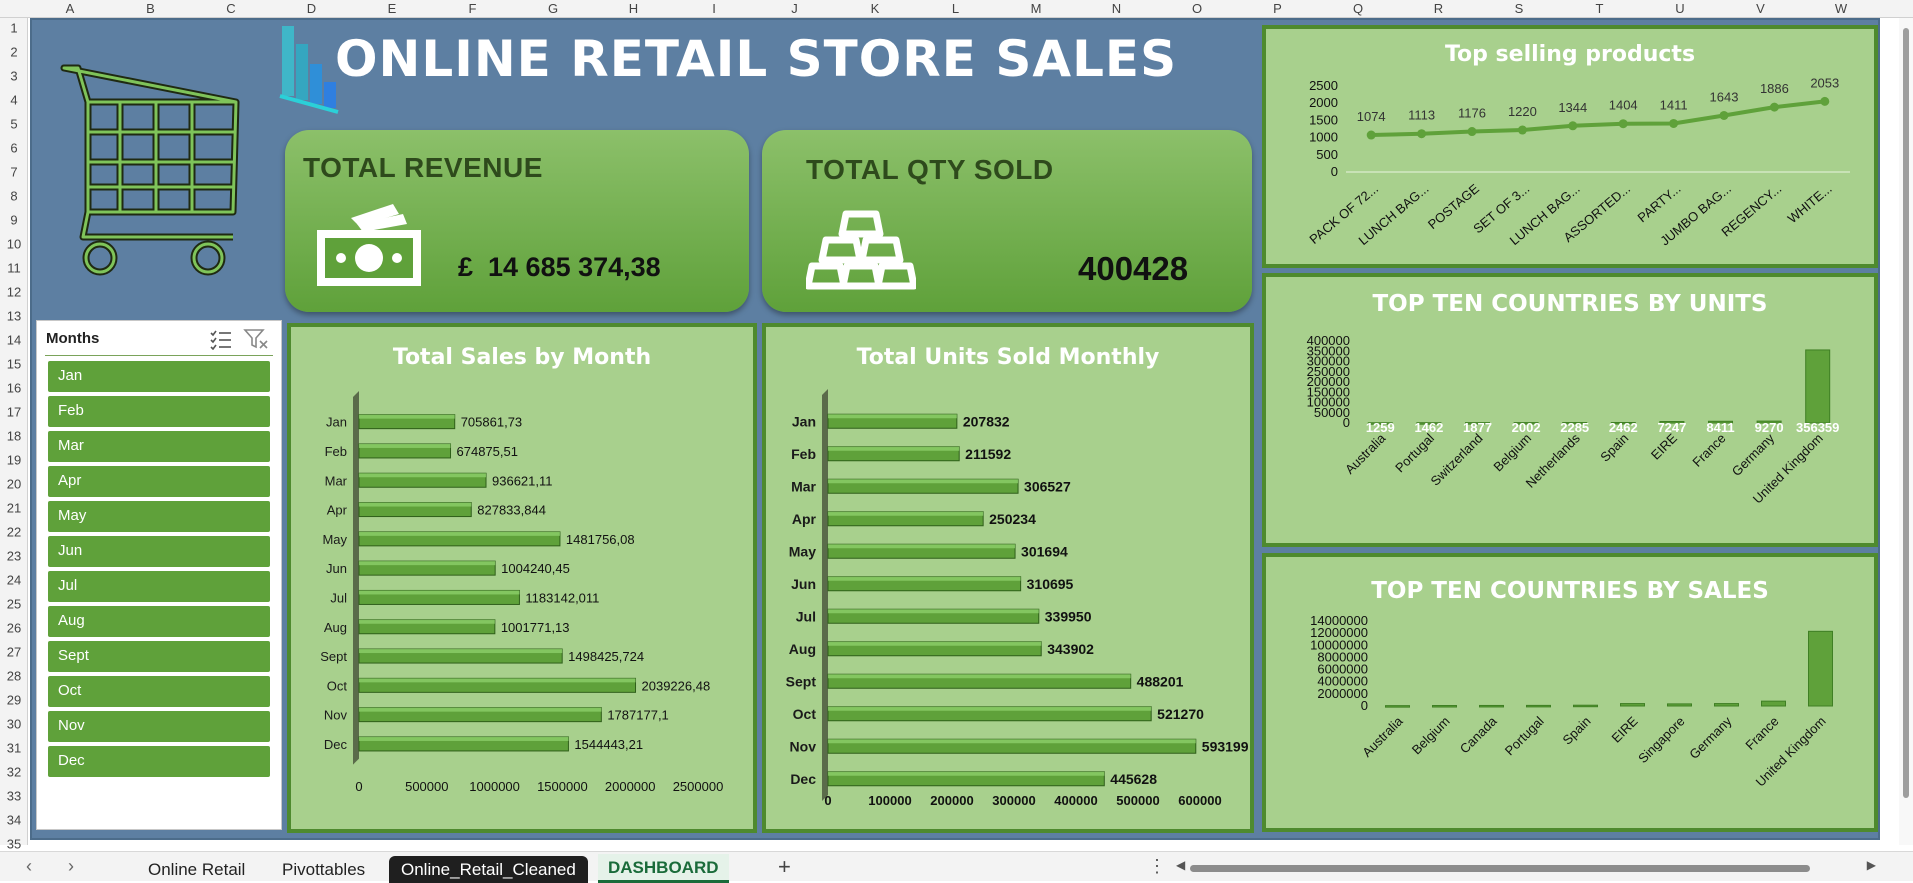 This screenshot has width=1913, height=883. Describe the element at coordinates (14, 436) in the screenshot. I see `row-header-cell: 18` at that location.